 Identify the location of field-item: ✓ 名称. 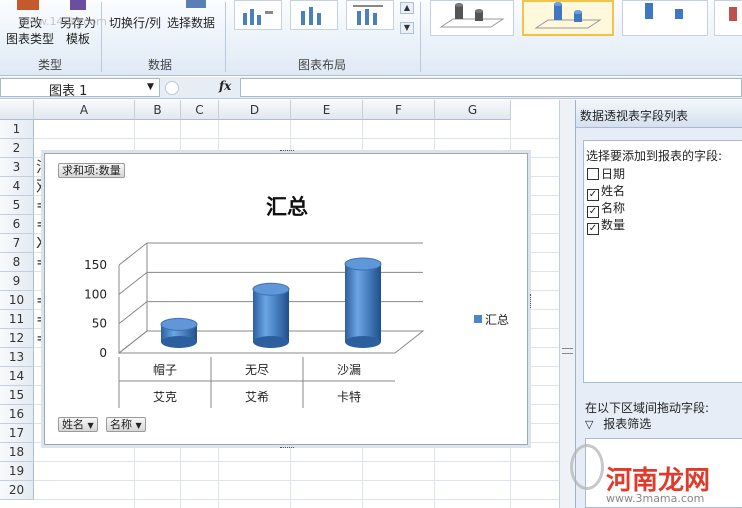
(606, 209).